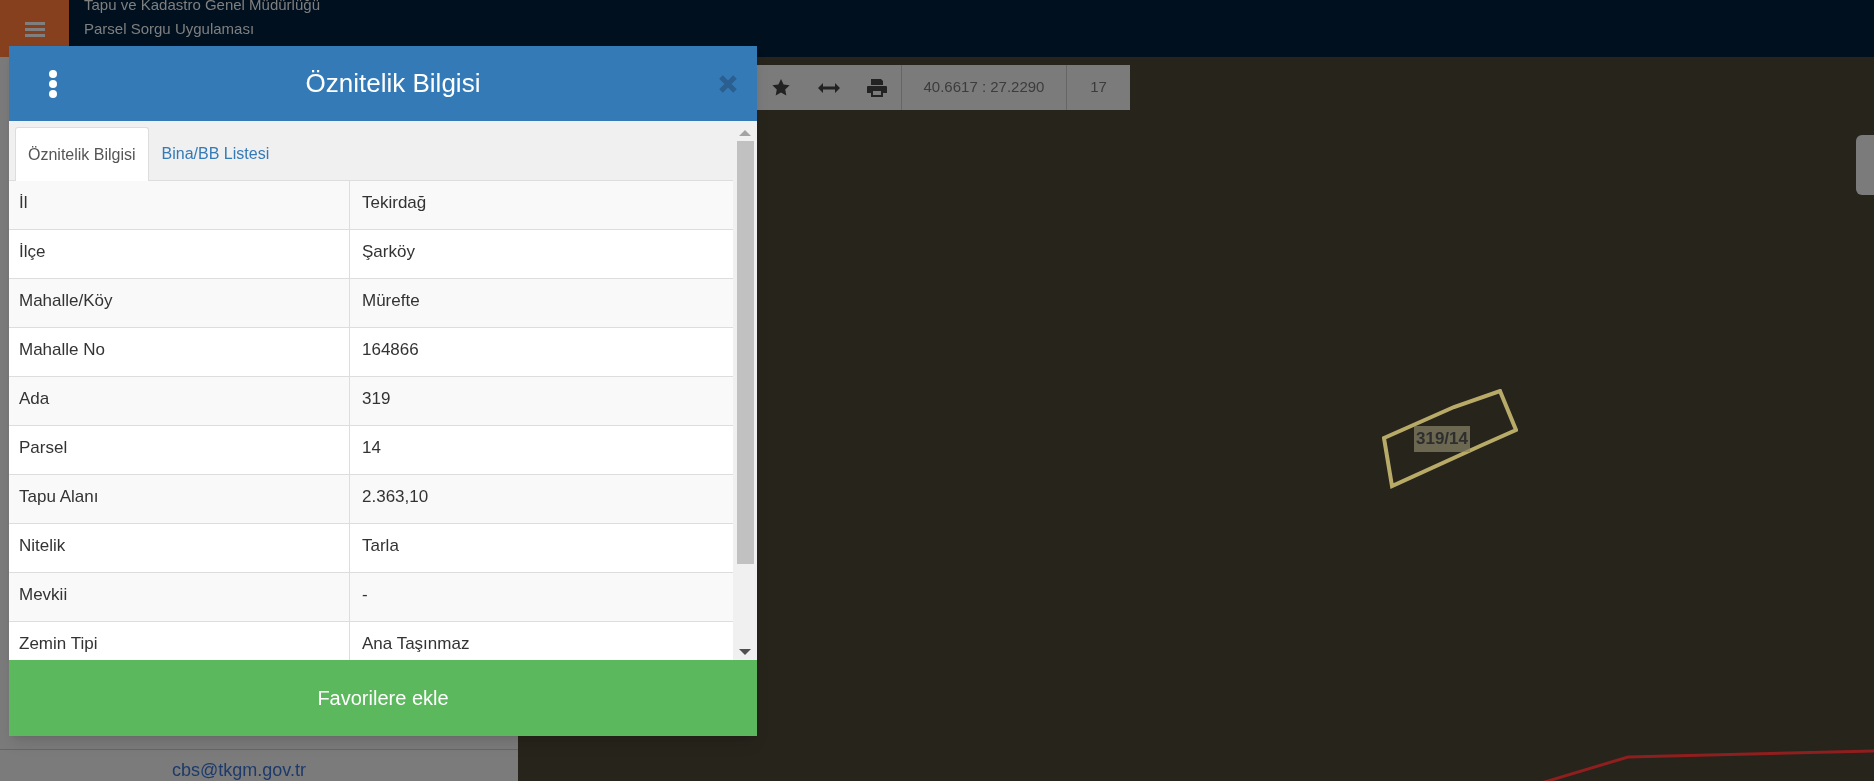  I want to click on attribute-label: Nitelik, so click(179, 548).